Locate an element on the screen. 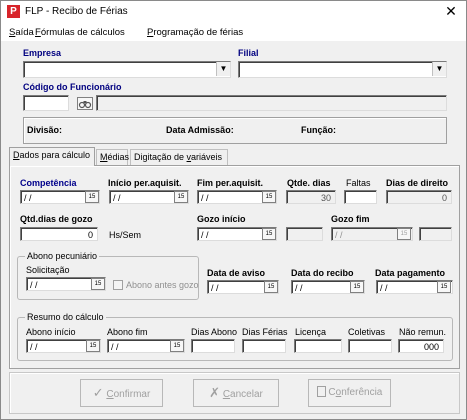 The width and height of the screenshot is (467, 420). cancelar-button: ✗ Cancelar is located at coordinates (236, 393).